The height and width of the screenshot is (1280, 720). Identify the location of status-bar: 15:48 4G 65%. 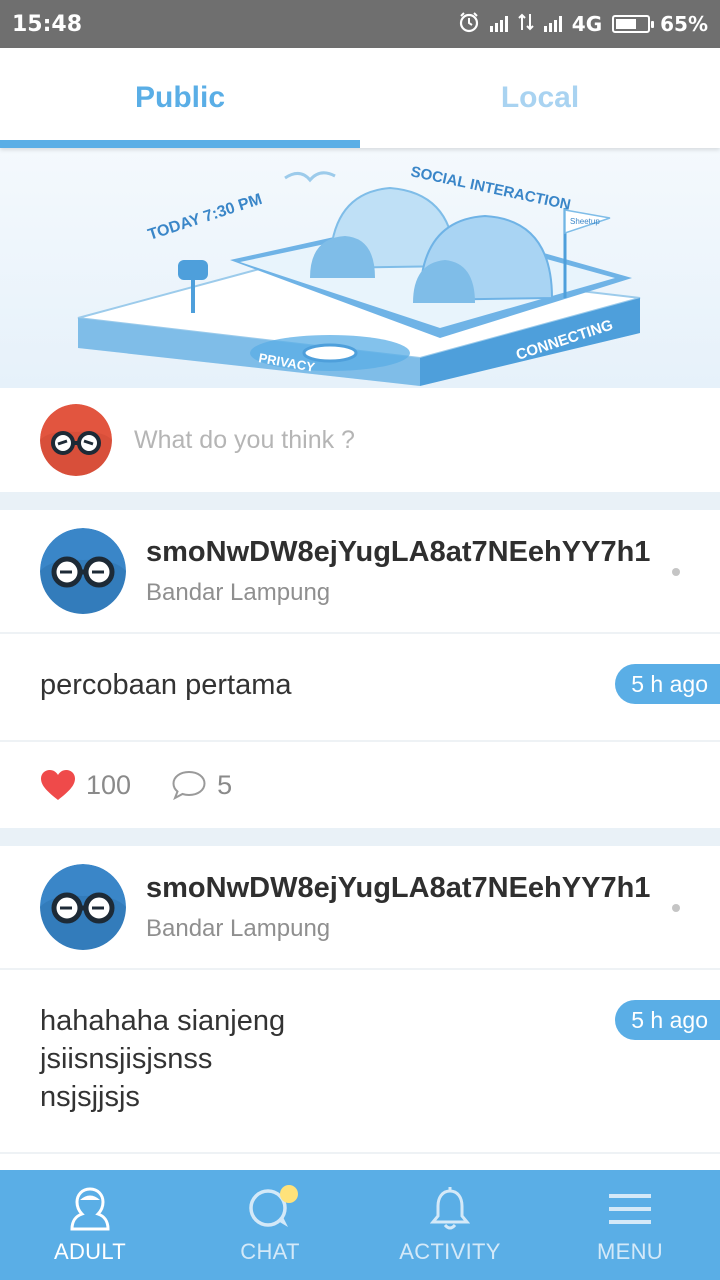
(360, 24).